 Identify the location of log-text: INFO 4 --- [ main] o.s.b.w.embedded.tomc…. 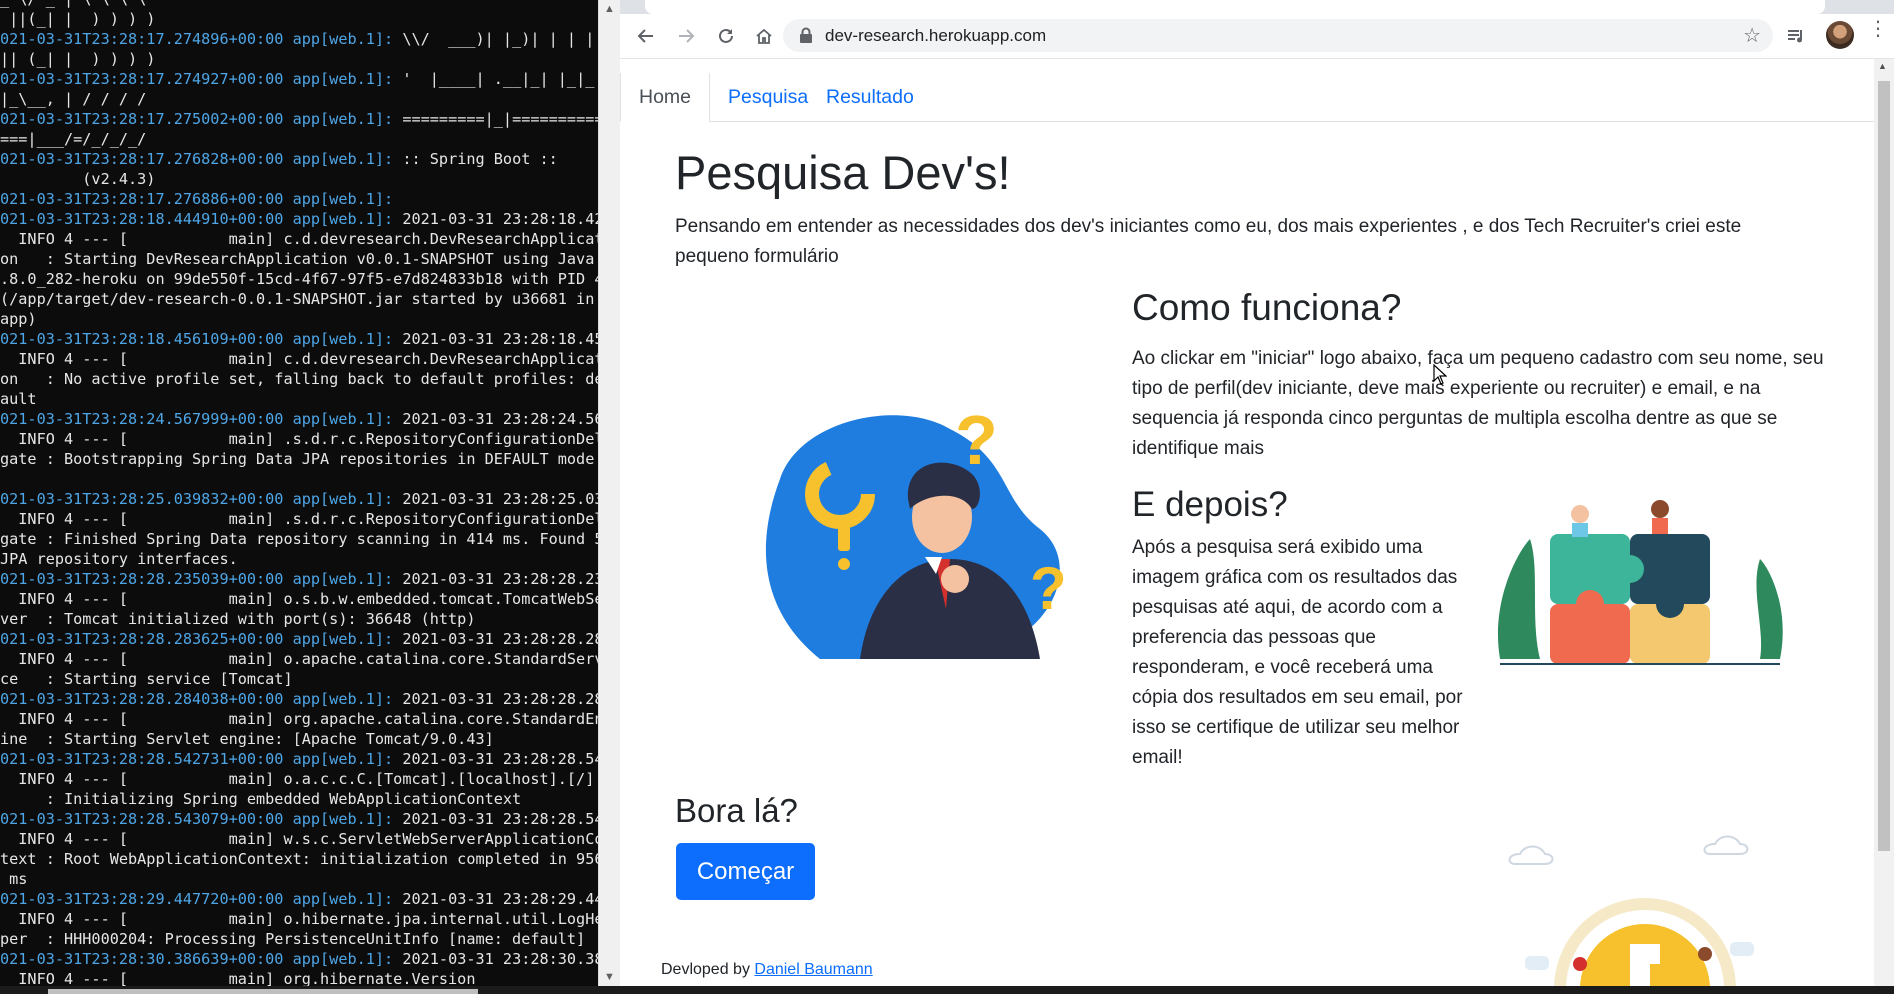
(299, 599).